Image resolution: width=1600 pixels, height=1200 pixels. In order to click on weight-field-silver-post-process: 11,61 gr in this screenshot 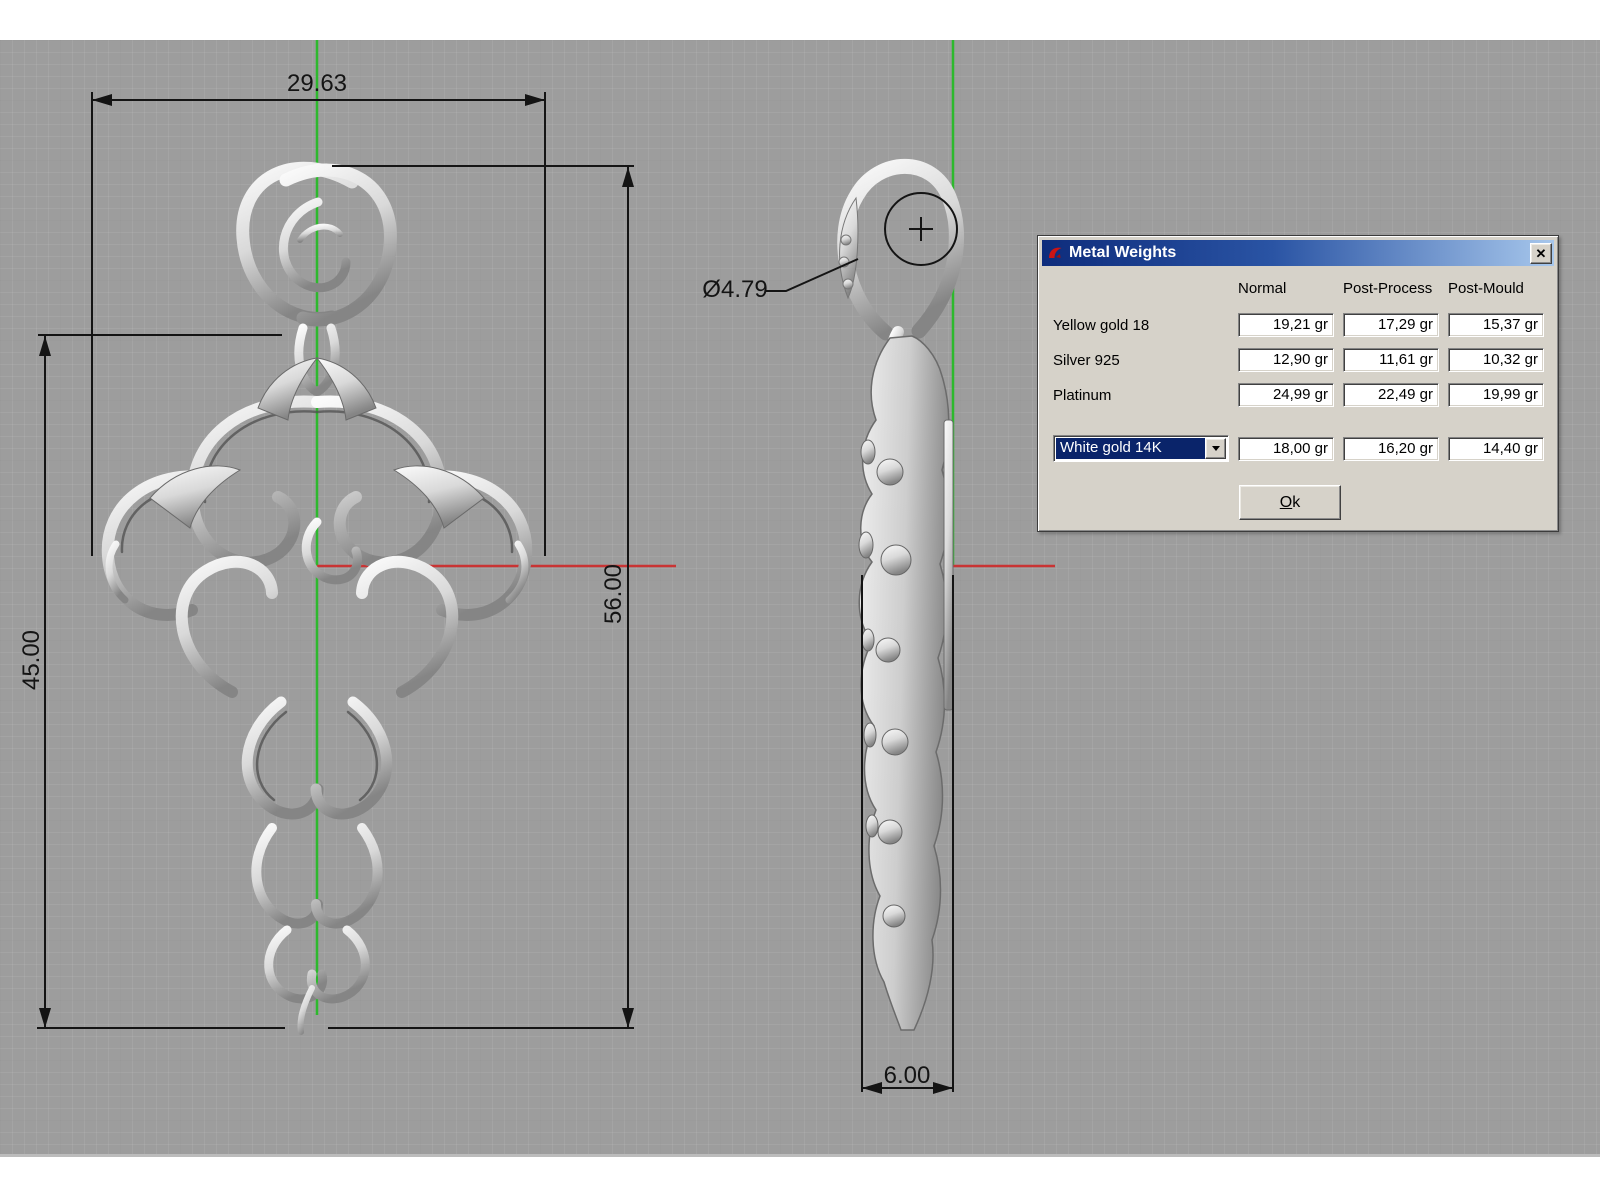, I will do `click(1391, 360)`.